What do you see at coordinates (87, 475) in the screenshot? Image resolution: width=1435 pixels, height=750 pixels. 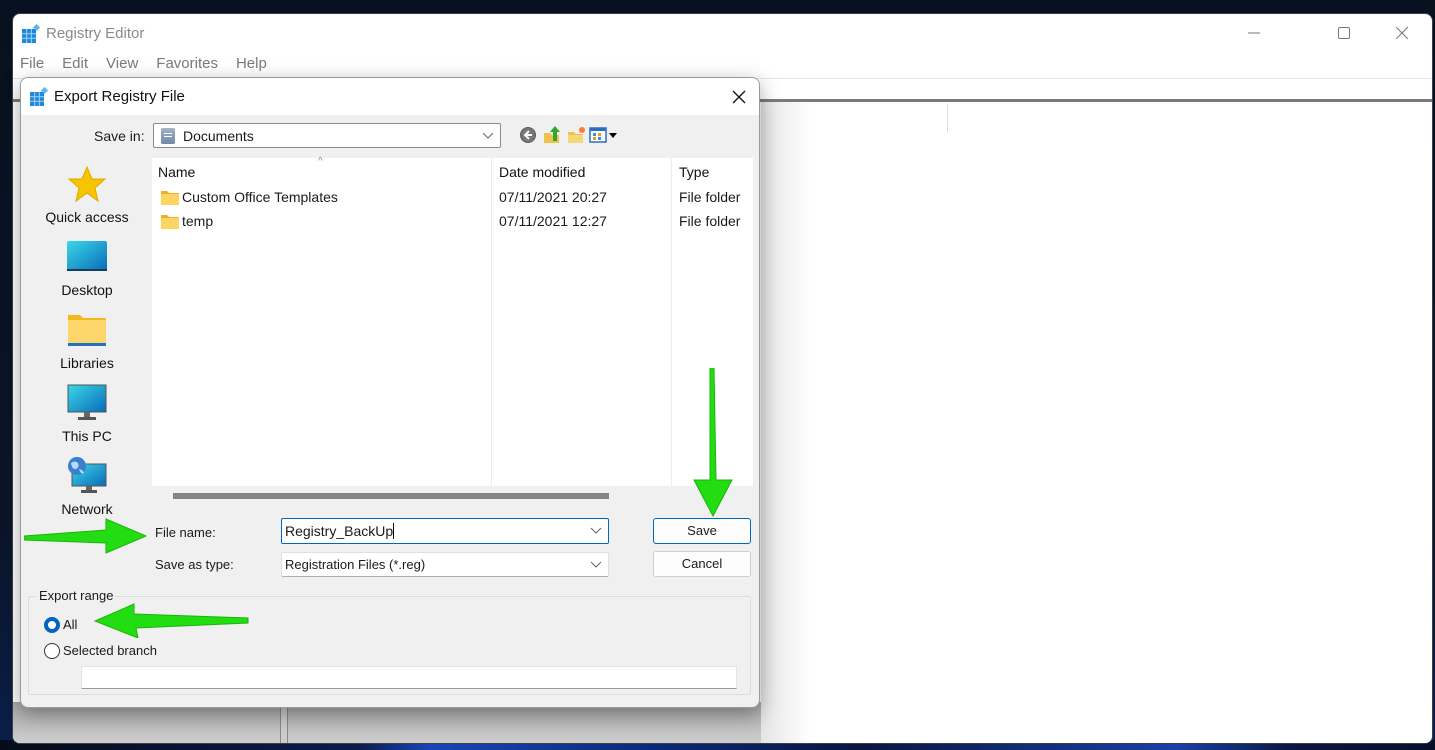 I see `network-icon` at bounding box center [87, 475].